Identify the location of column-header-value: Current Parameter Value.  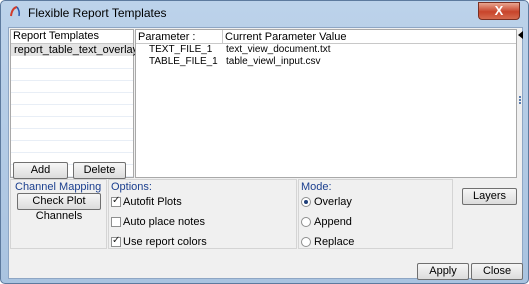
(285, 37).